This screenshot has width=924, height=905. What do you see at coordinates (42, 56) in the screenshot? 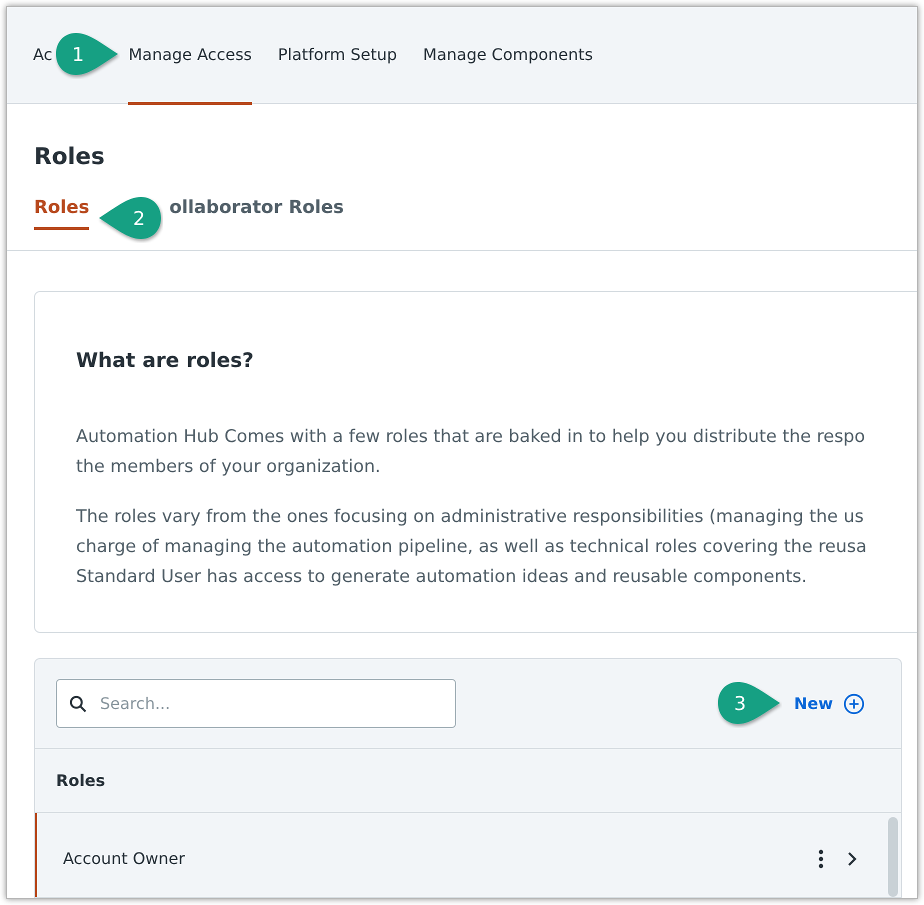
I see `nav-tab: Ac` at bounding box center [42, 56].